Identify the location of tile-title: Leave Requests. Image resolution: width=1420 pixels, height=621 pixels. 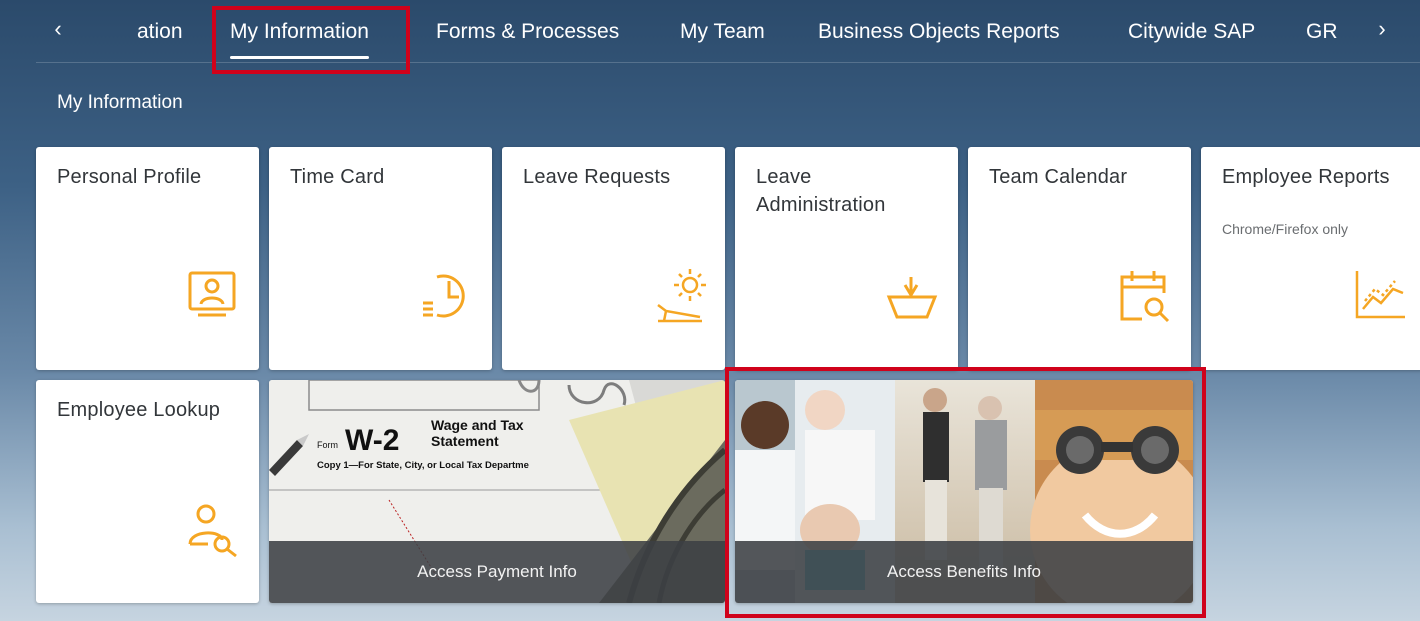
(597, 177).